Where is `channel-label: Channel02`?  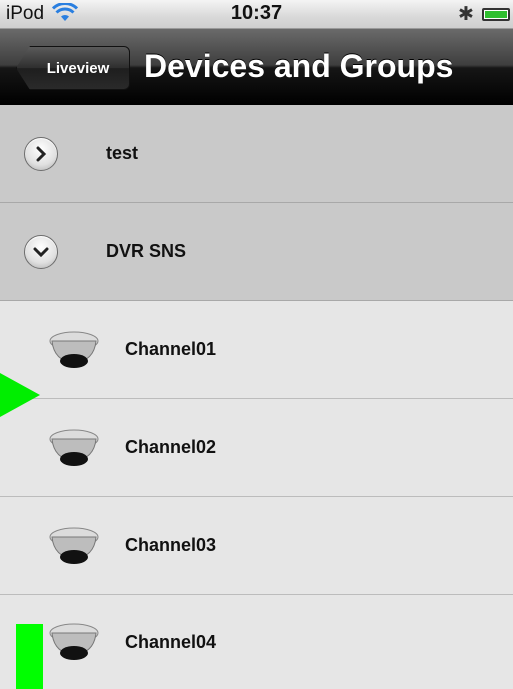
channel-label: Channel02 is located at coordinates (171, 447).